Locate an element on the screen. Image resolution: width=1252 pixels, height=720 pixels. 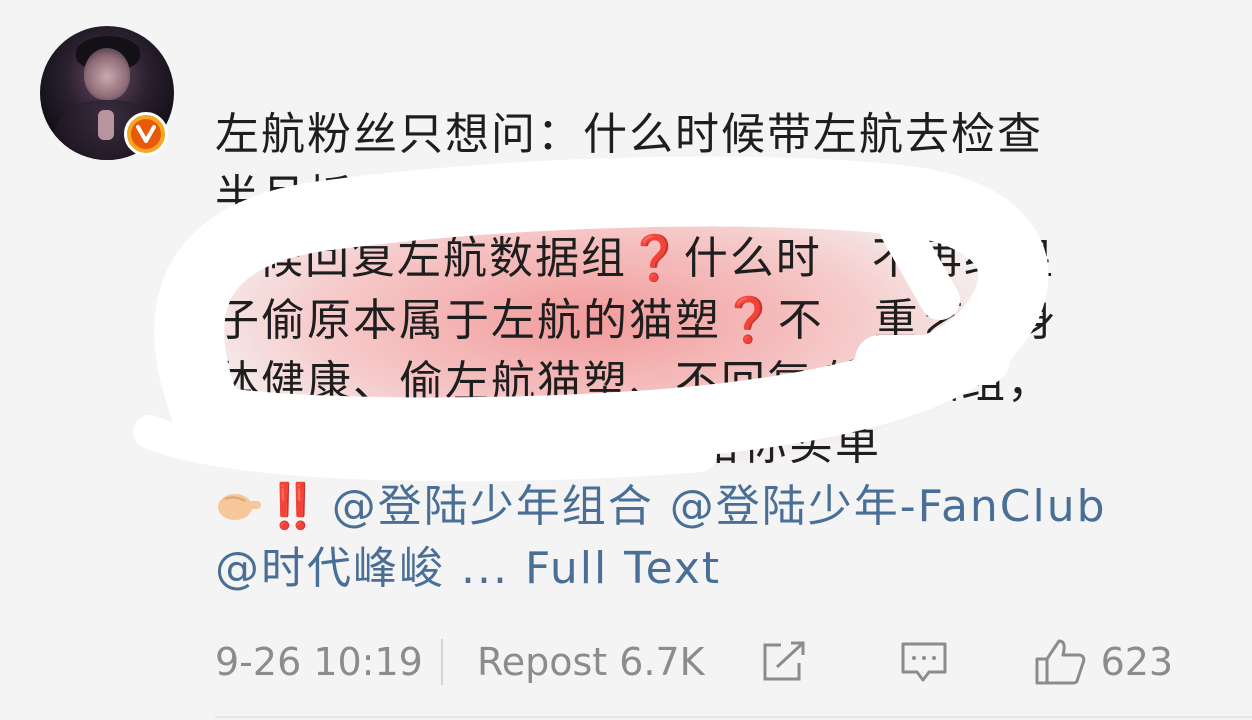
post-line-7: ‼️ @登陆少年组合 @登陆少年-FanClub is located at coordinates (720, 507).